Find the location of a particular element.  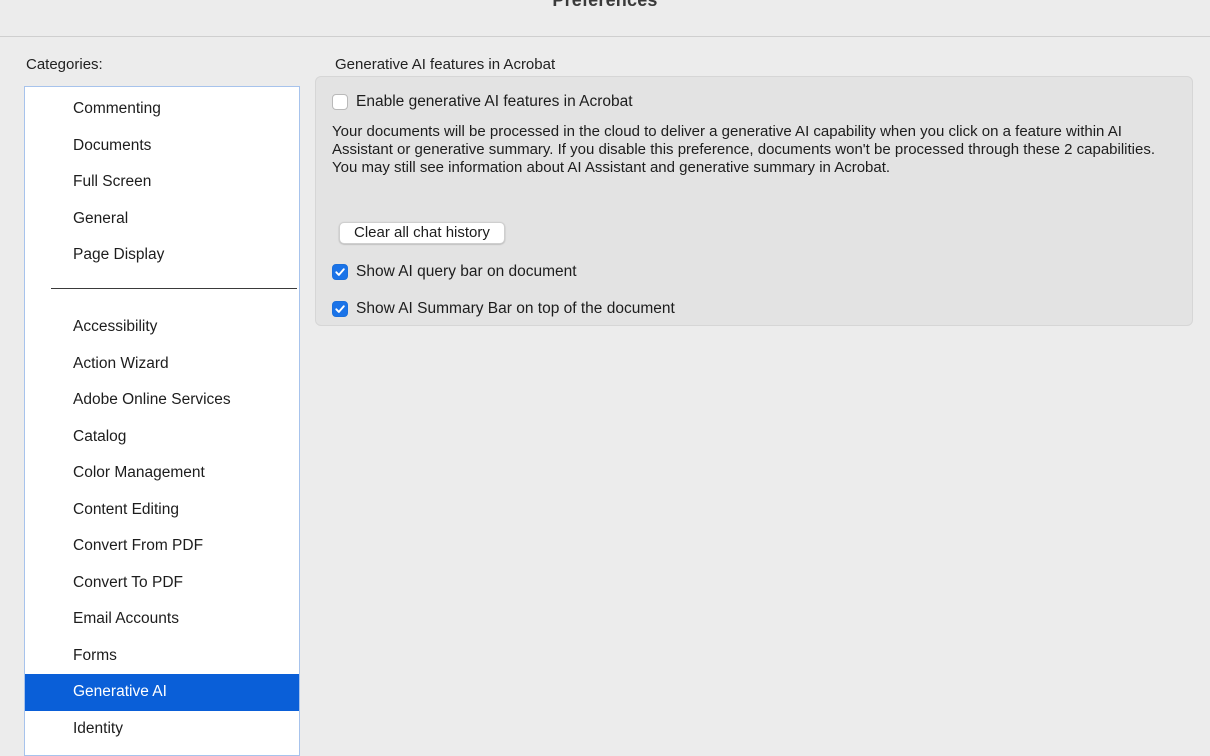

category-item-label: Action Wizard is located at coordinates (121, 363).